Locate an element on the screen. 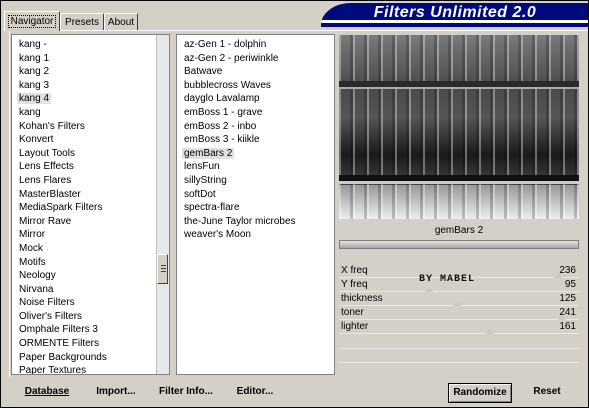 The image size is (589, 408). preview-label: gemBars 2 is located at coordinates (459, 230).